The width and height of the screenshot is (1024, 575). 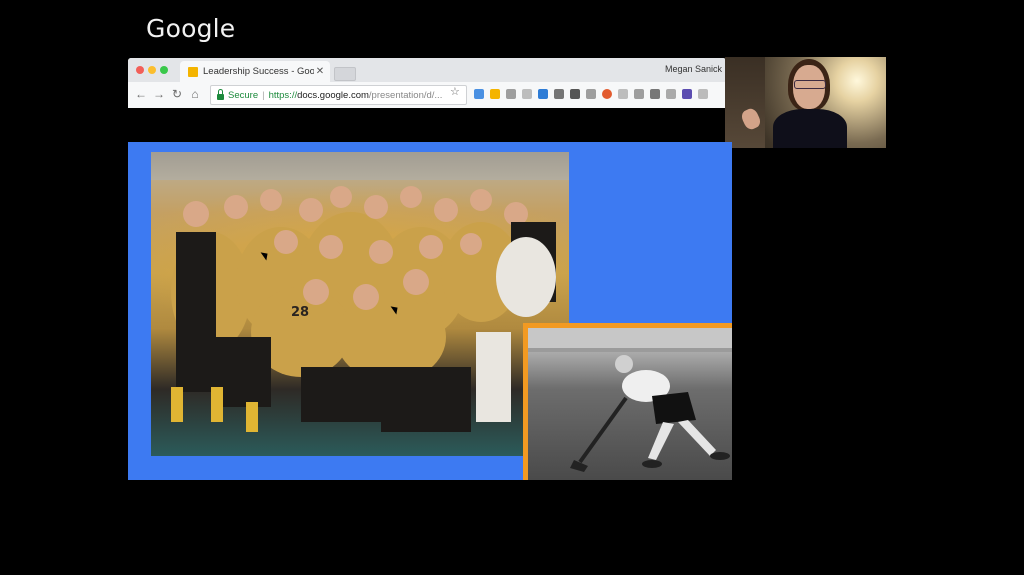 What do you see at coordinates (810, 84) in the screenshot?
I see `presenter-glasses` at bounding box center [810, 84].